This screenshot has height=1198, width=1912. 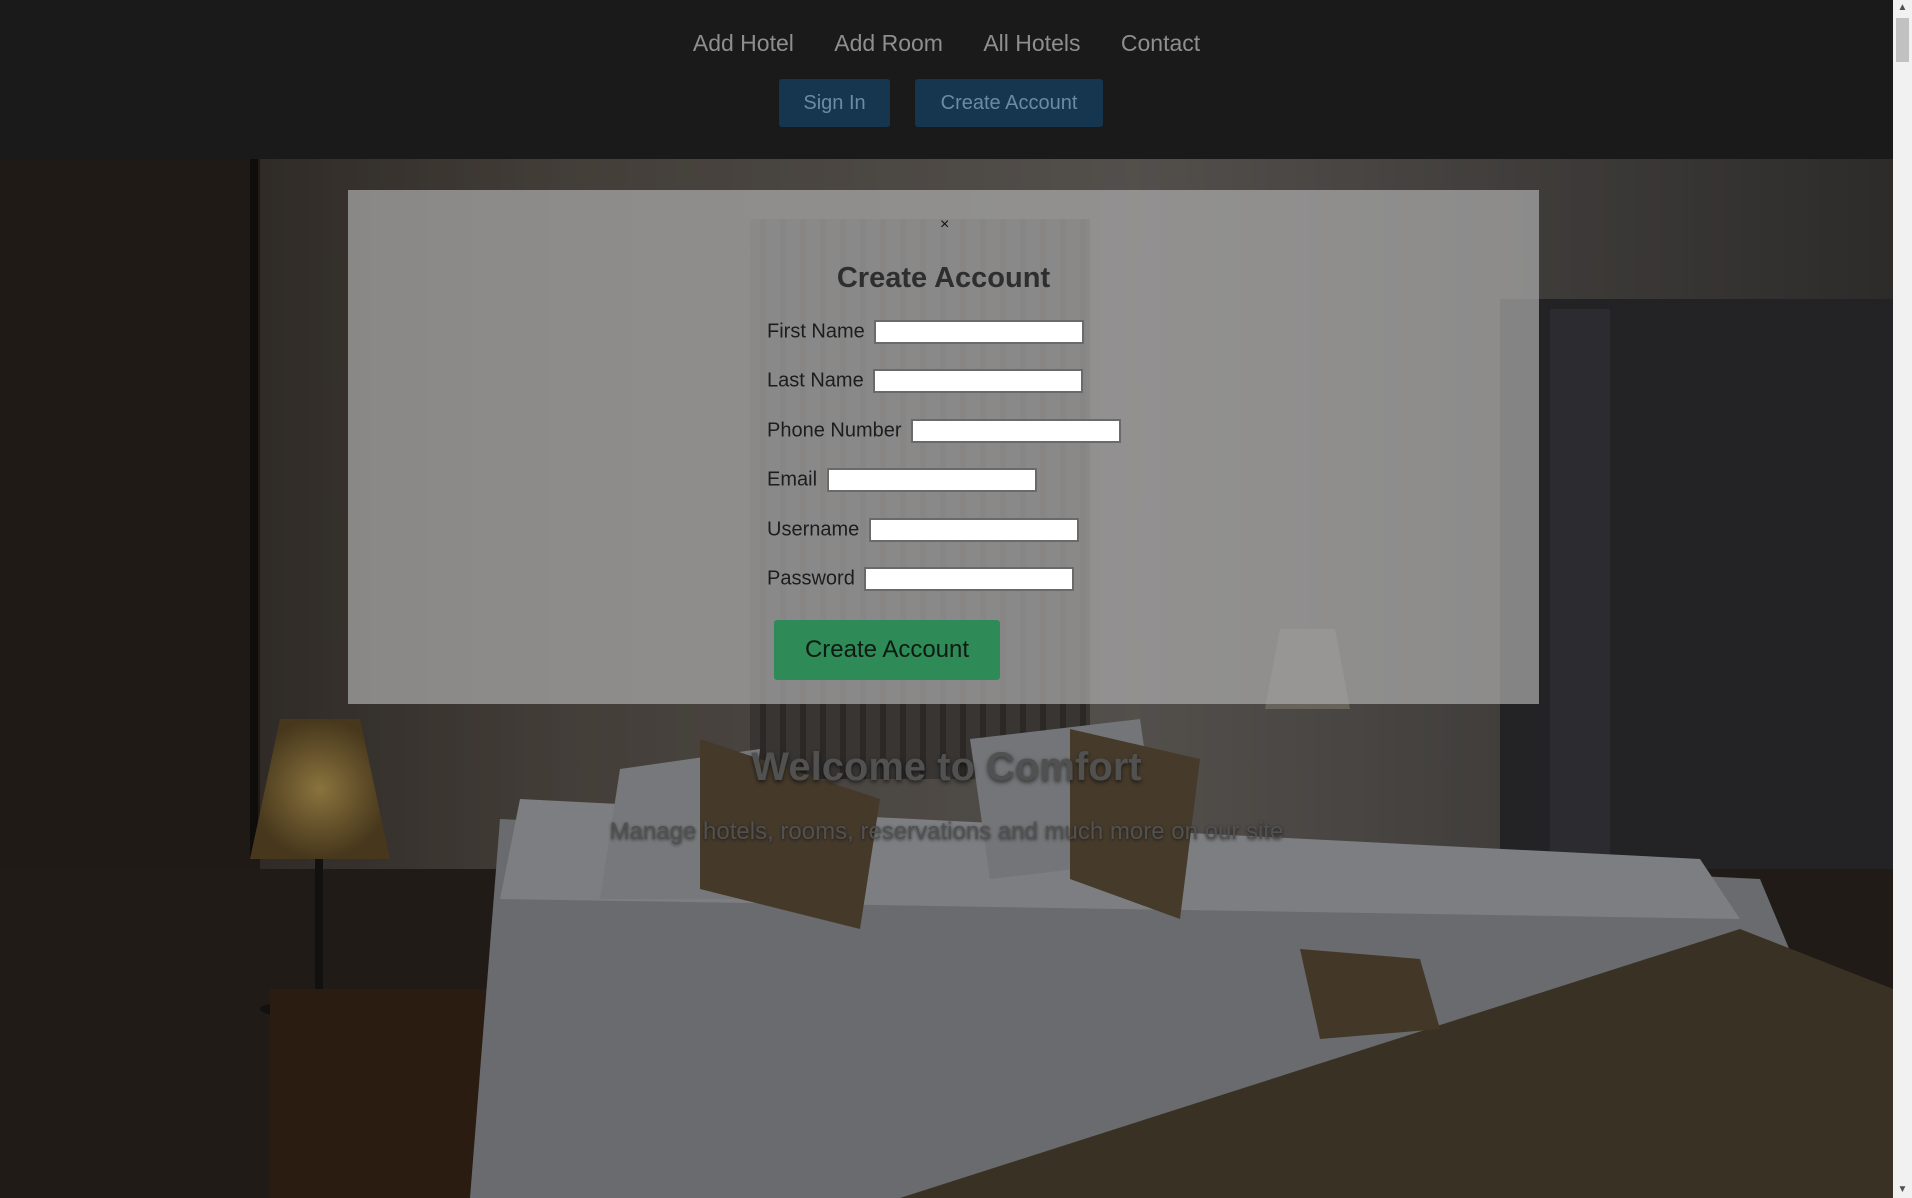 I want to click on email-row: Email, so click(x=902, y=480).